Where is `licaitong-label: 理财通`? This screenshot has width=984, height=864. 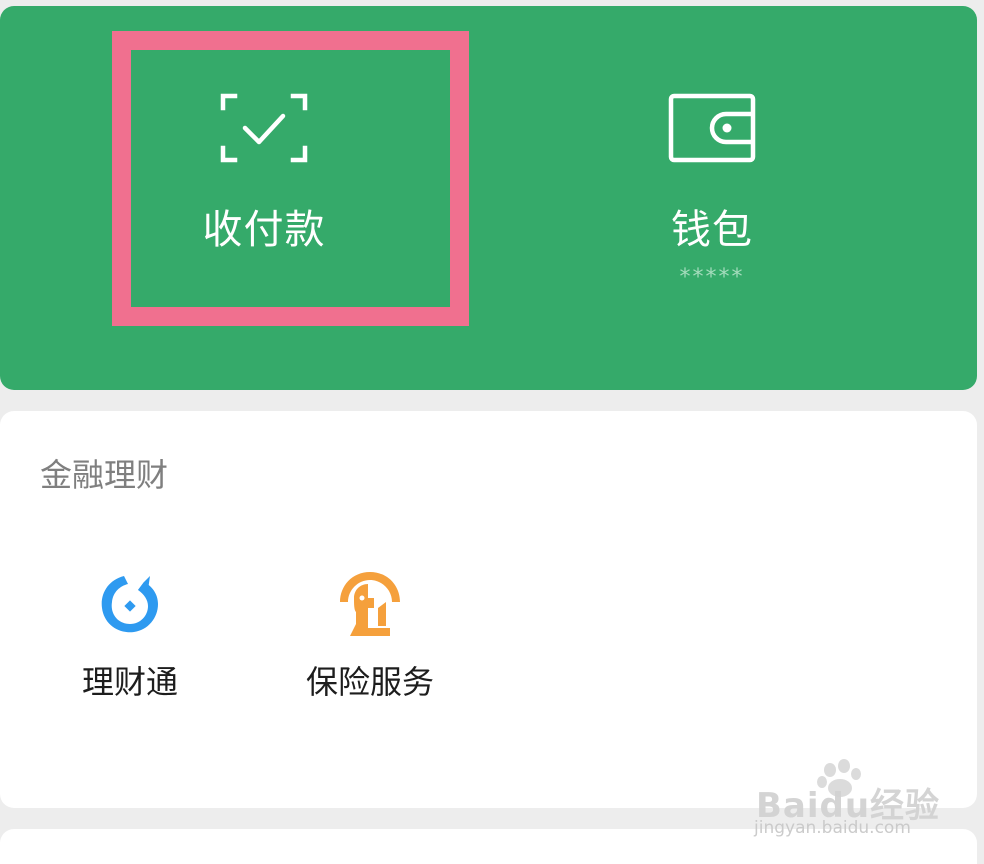 licaitong-label: 理财通 is located at coordinates (129, 682).